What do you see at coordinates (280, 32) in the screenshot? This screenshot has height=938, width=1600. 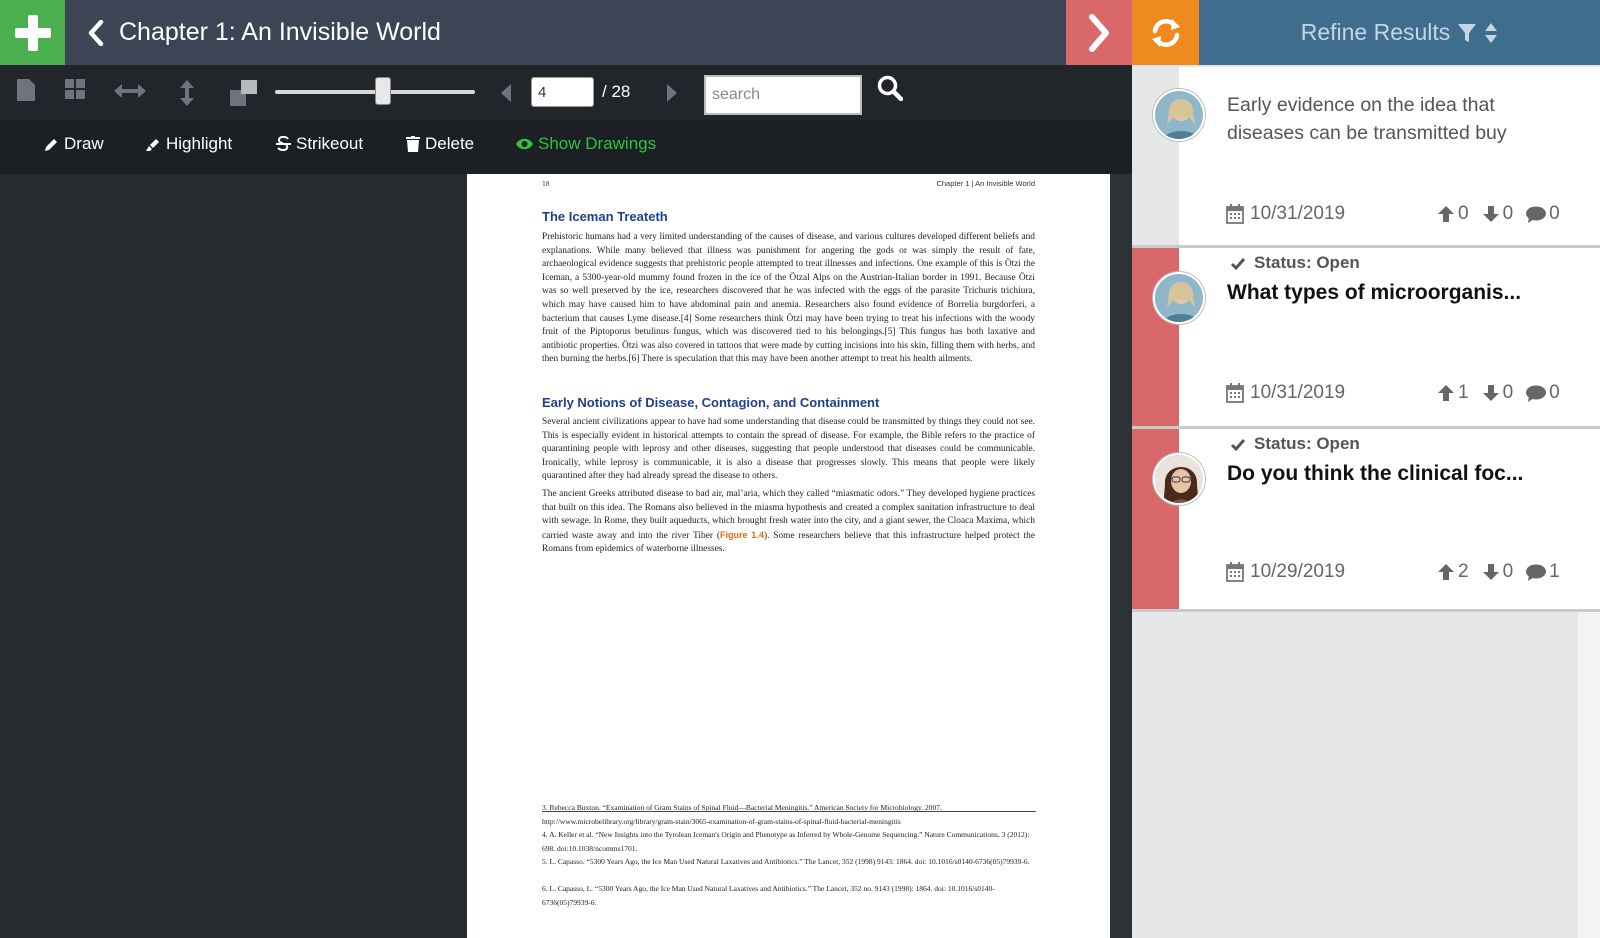 I see `chapter-title: Chapter 1: An Invisible World` at bounding box center [280, 32].